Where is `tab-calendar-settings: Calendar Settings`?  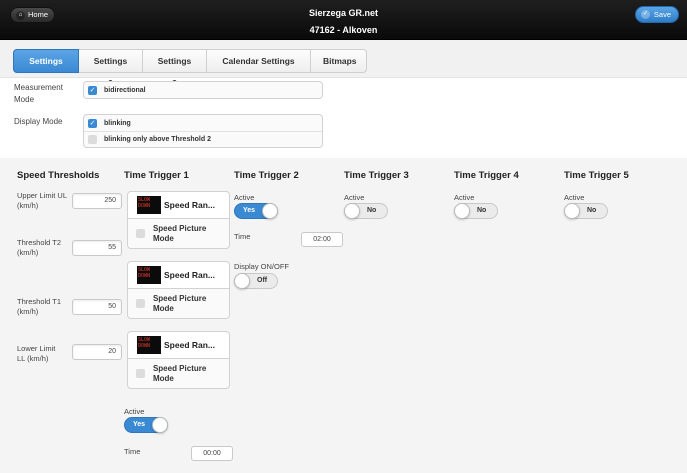
tab-calendar-settings: Calendar Settings is located at coordinates (259, 61).